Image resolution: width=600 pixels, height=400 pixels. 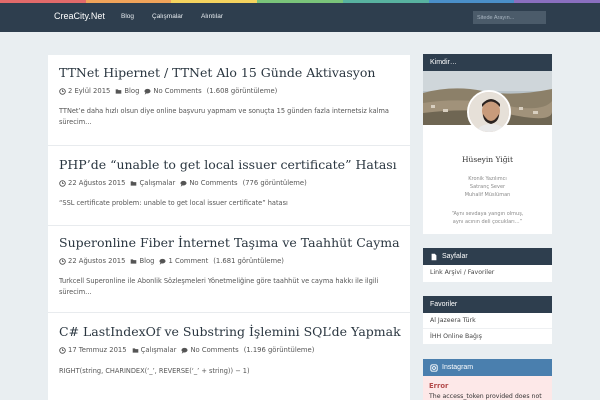 What do you see at coordinates (167, 16) in the screenshot?
I see `nav-link-calismalar: Çalışmalar` at bounding box center [167, 16].